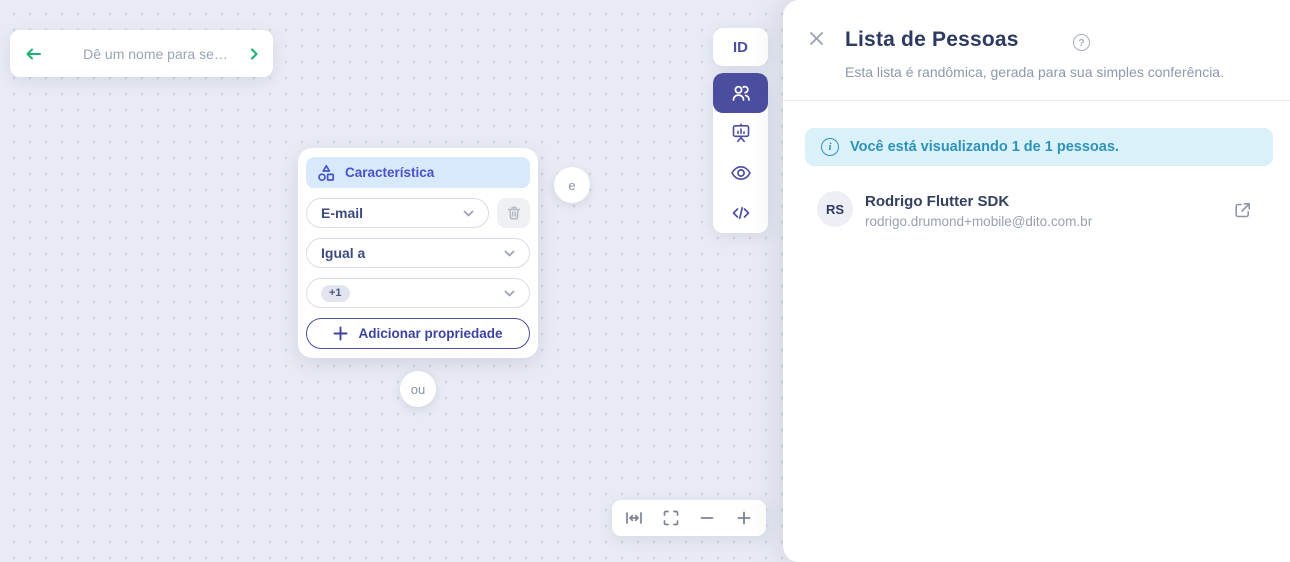 The image size is (1290, 562). Describe the element at coordinates (1081, 42) in the screenshot. I see `help-icon: ?` at that location.